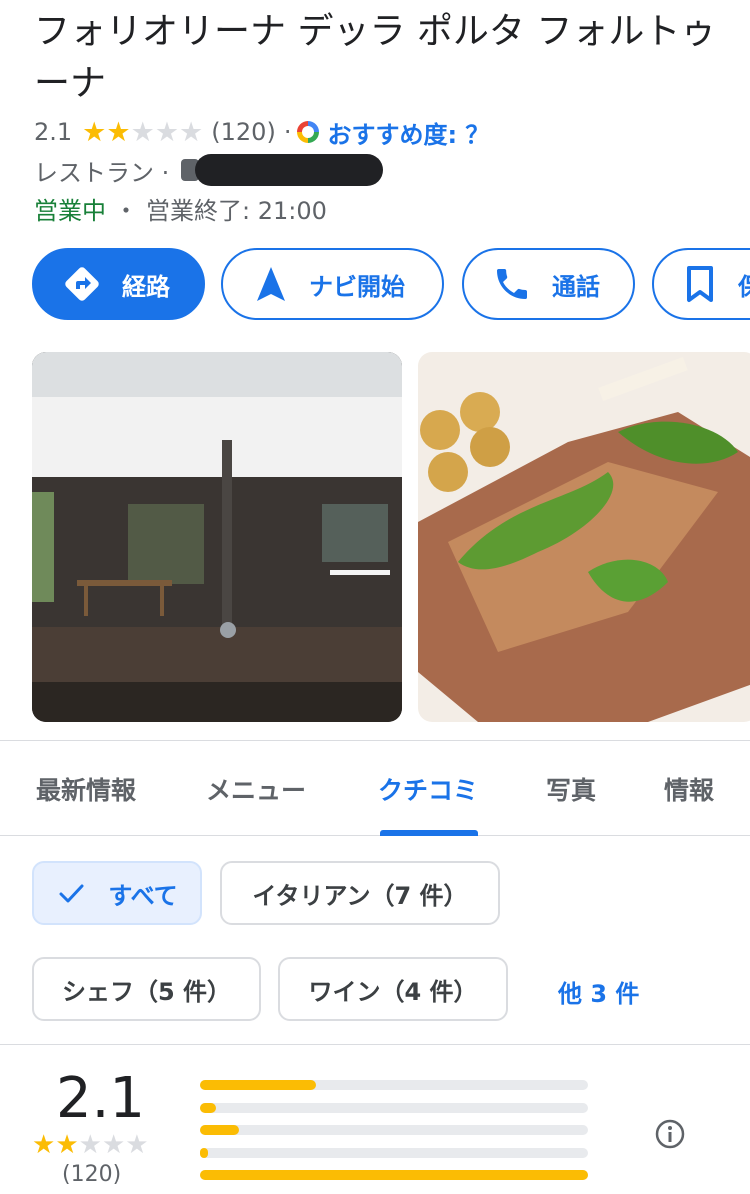 This screenshot has width=750, height=1194. Describe the element at coordinates (357, 286) in the screenshot. I see `navigation-label: ナビ開始` at that location.